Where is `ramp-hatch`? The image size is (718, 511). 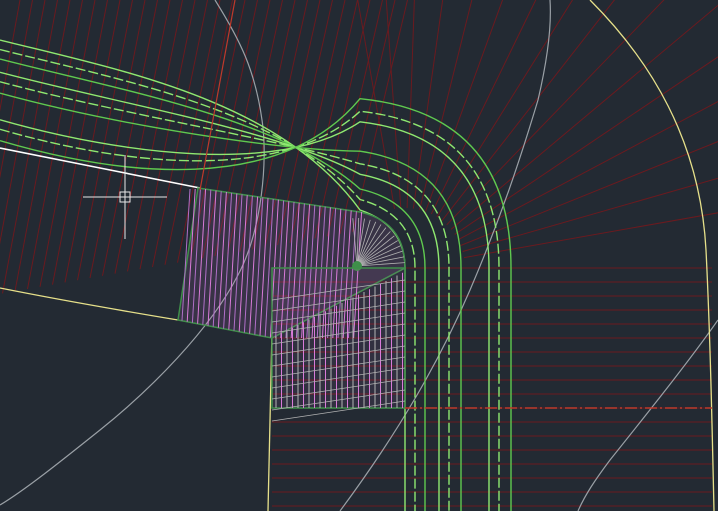 ramp-hatch is located at coordinates (338, 344).